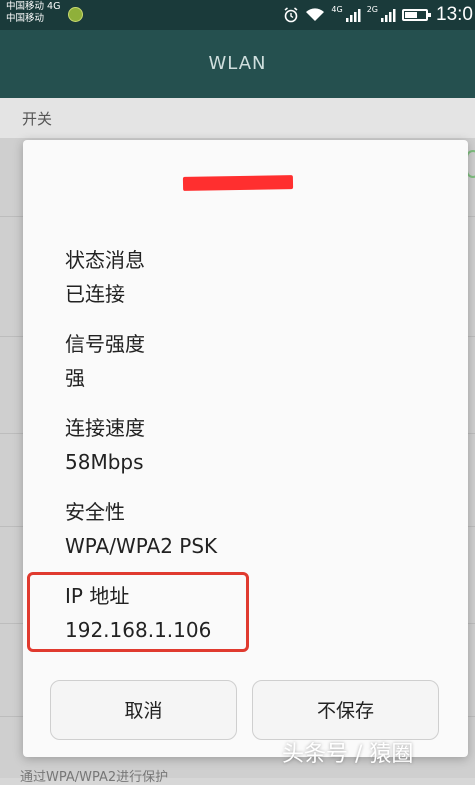 The width and height of the screenshot is (475, 785). Describe the element at coordinates (143, 710) in the screenshot. I see `cancel-button: 取消` at that location.